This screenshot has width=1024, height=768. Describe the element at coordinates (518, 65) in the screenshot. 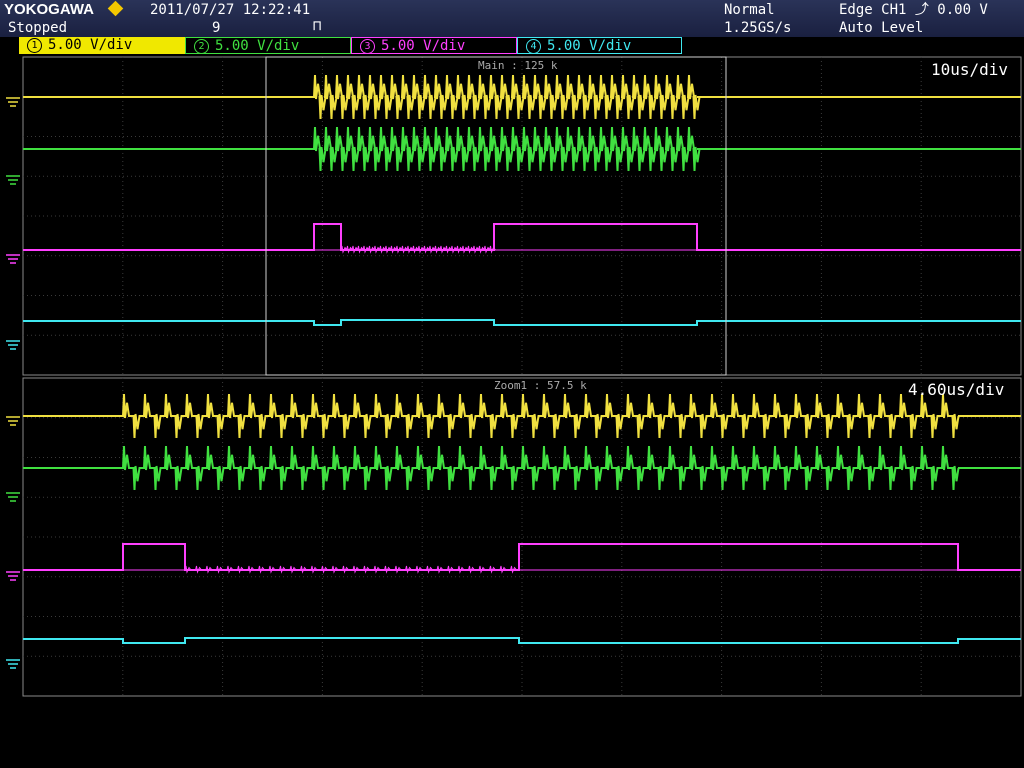

I see `main-record-label: Main : 125 k` at that location.